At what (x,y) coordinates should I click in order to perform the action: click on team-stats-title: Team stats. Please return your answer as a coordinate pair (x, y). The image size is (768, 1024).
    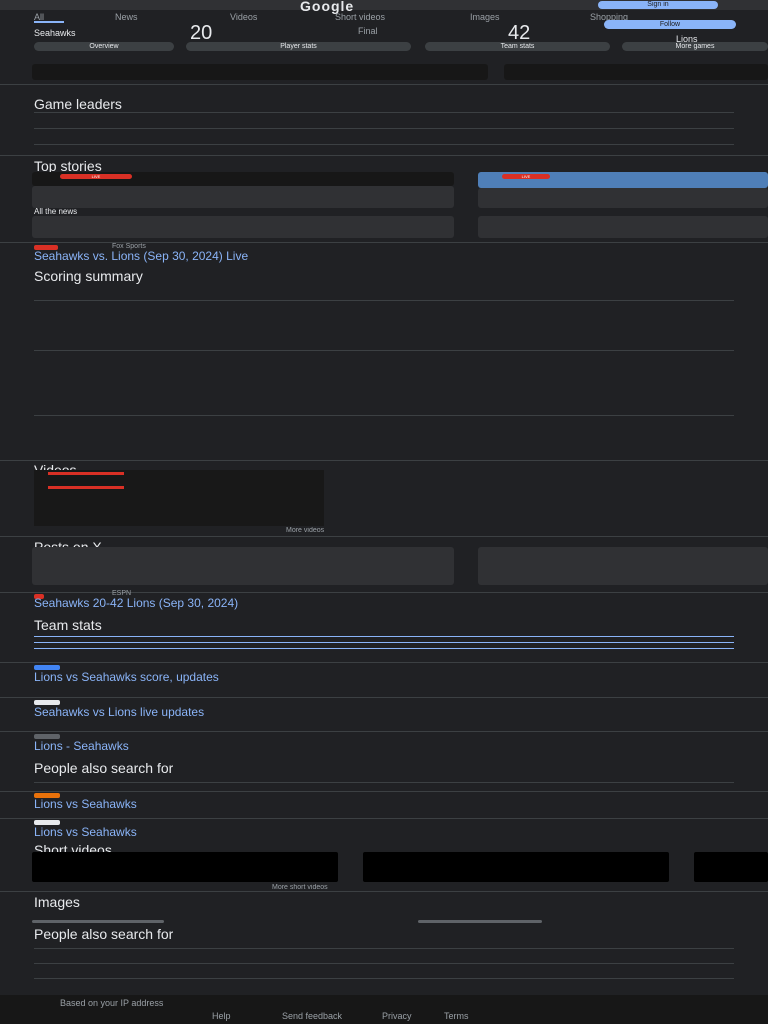
    Looking at the image, I should click on (68, 625).